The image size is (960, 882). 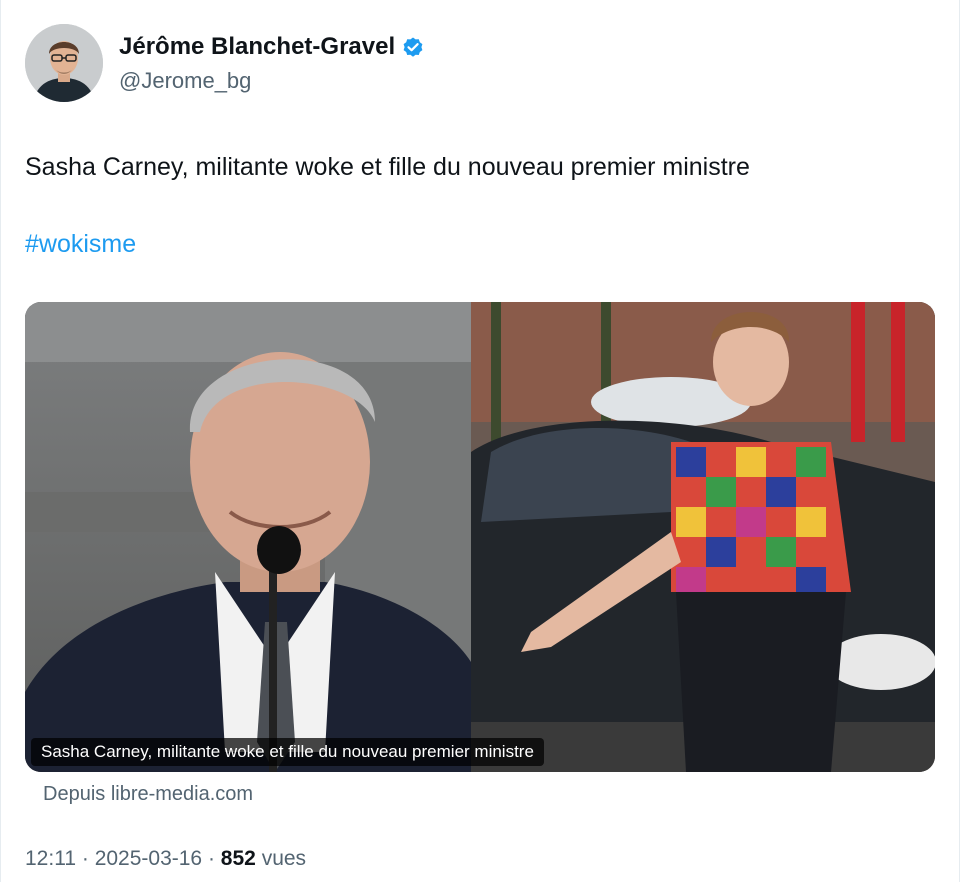 I want to click on views-label: vues, so click(x=284, y=858).